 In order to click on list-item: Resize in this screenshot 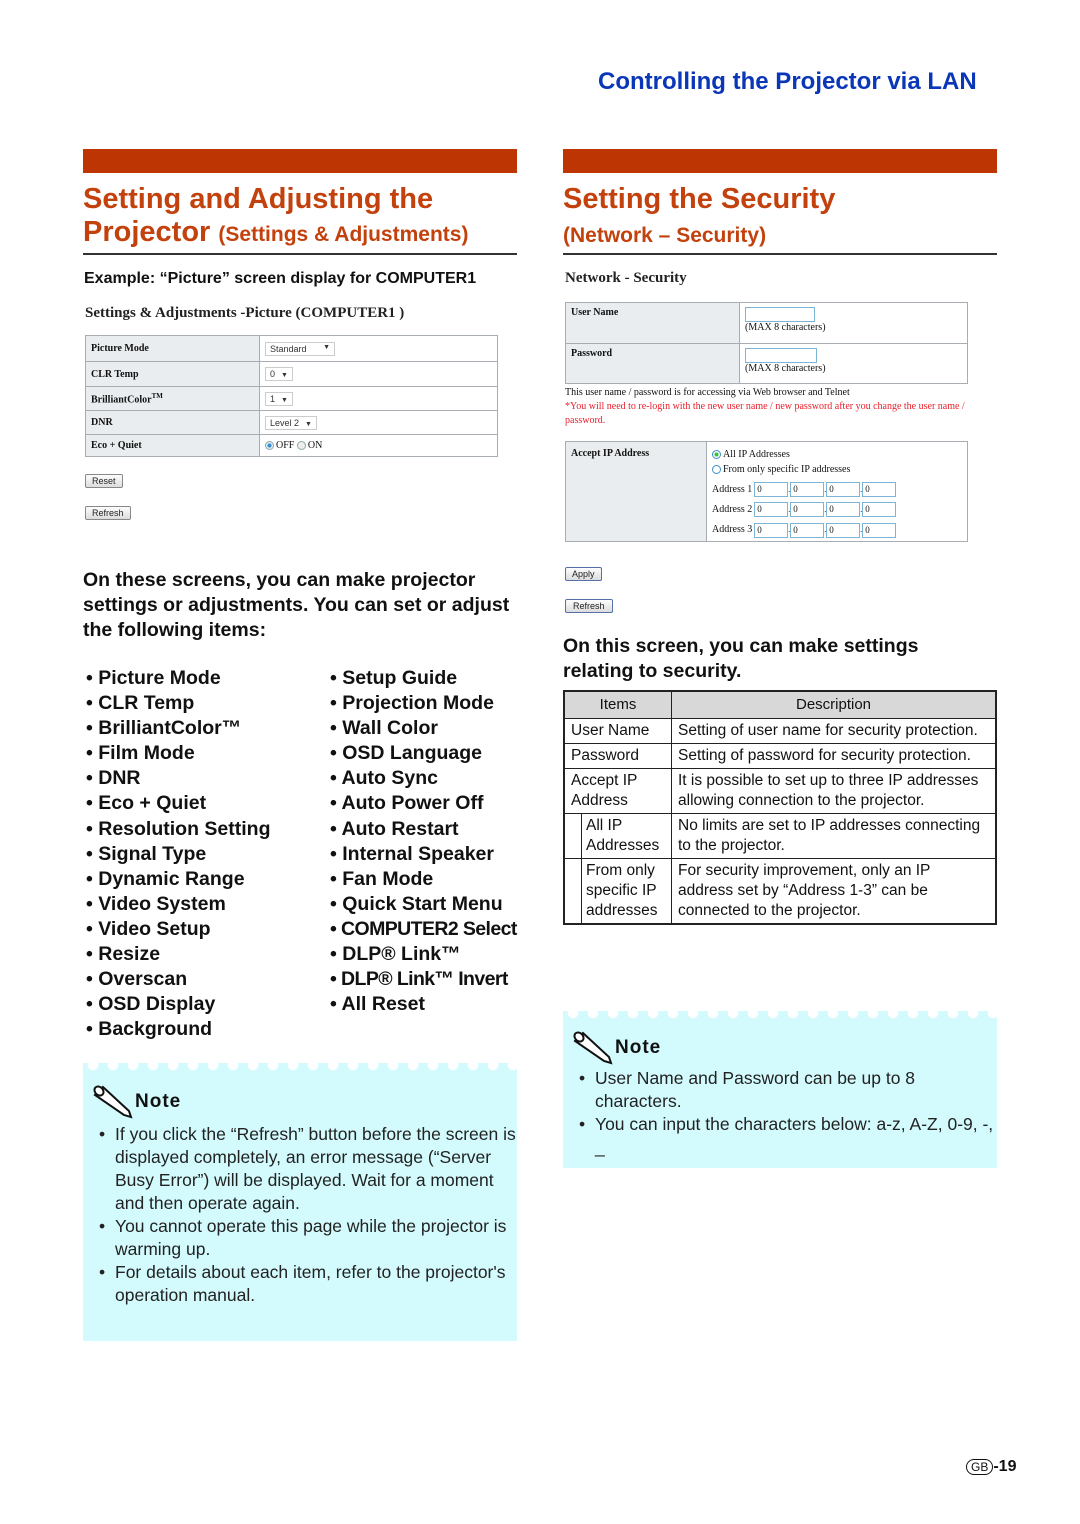, I will do `click(206, 954)`.